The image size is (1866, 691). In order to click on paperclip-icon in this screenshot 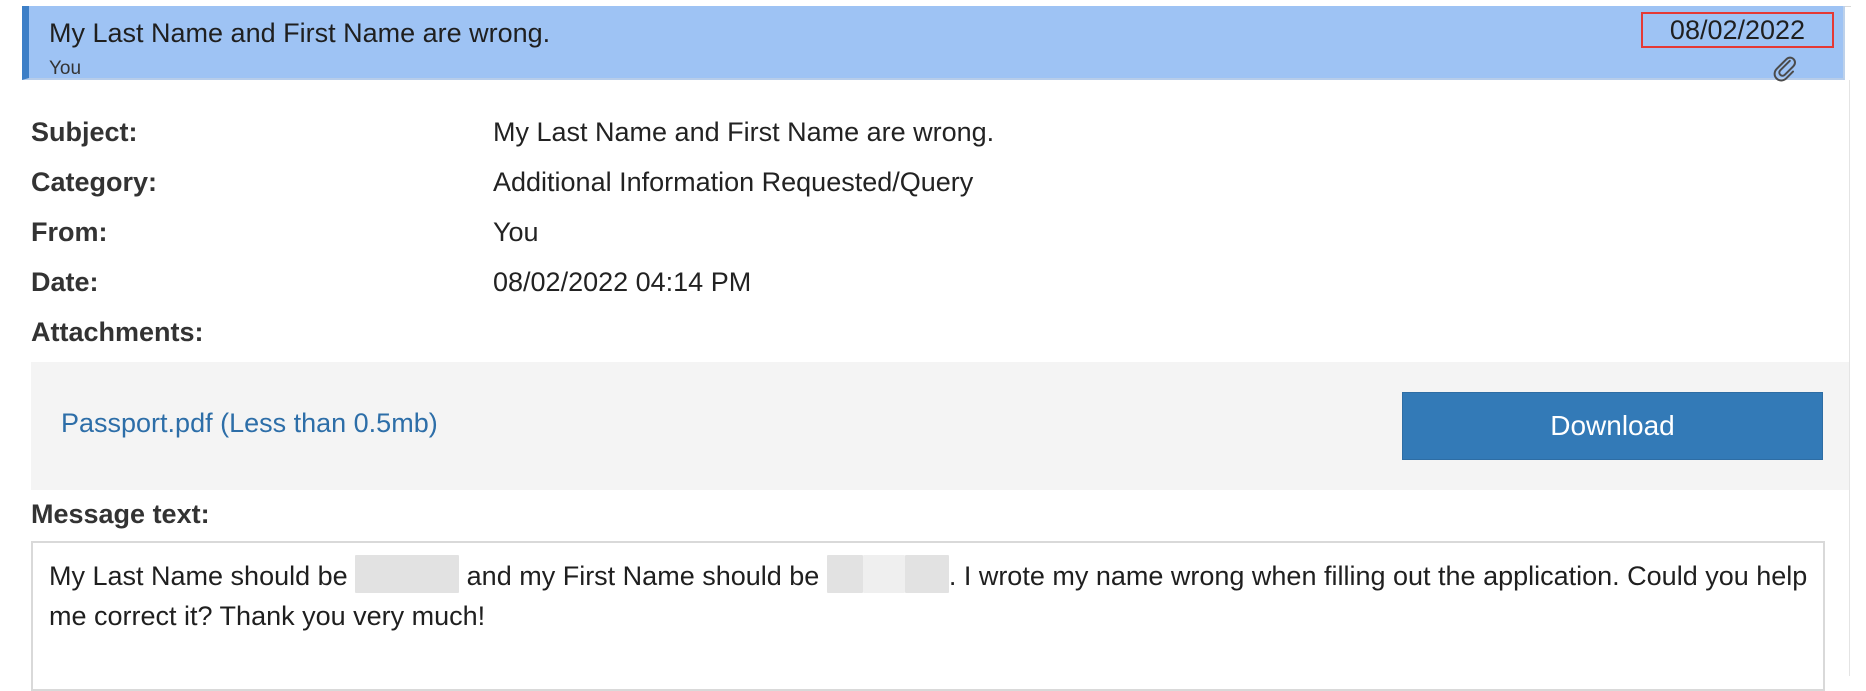, I will do `click(1784, 69)`.